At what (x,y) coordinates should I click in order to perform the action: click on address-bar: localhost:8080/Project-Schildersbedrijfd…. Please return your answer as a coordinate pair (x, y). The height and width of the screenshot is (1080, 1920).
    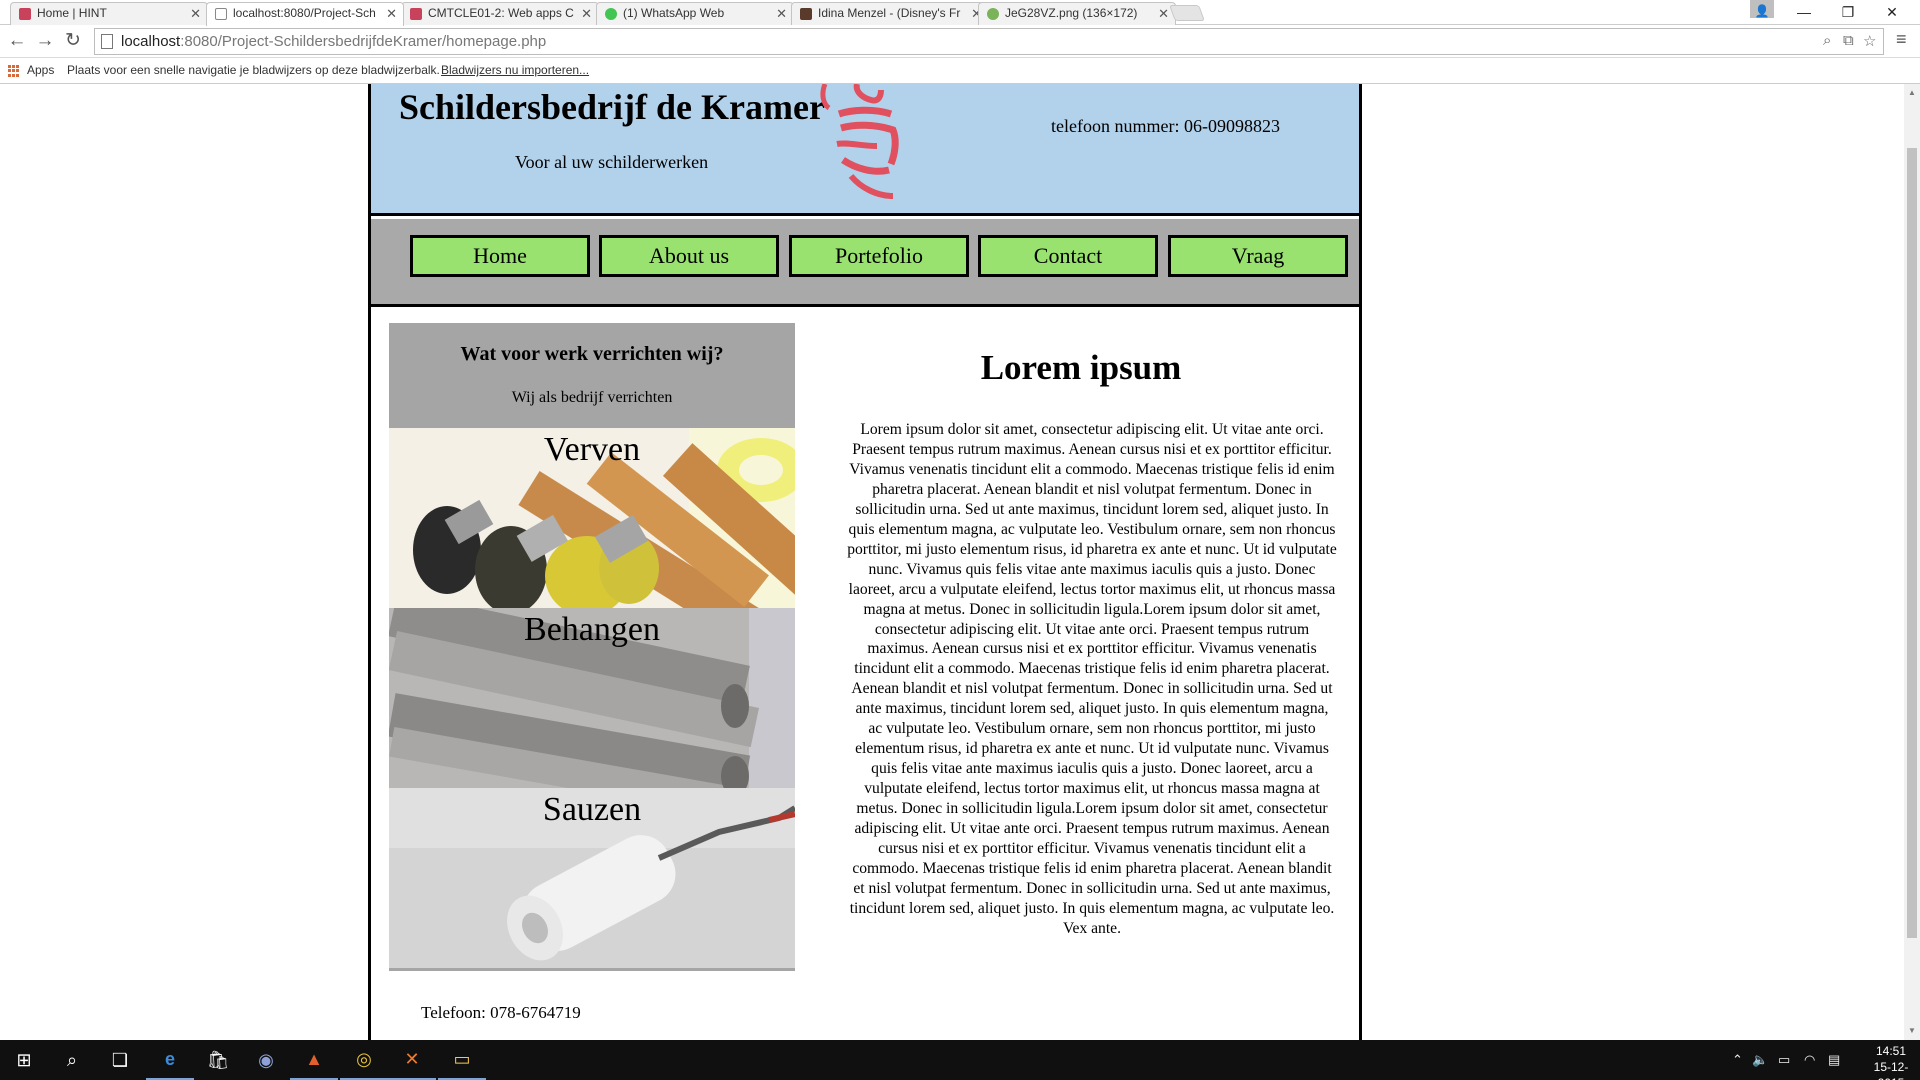
    Looking at the image, I should click on (989, 41).